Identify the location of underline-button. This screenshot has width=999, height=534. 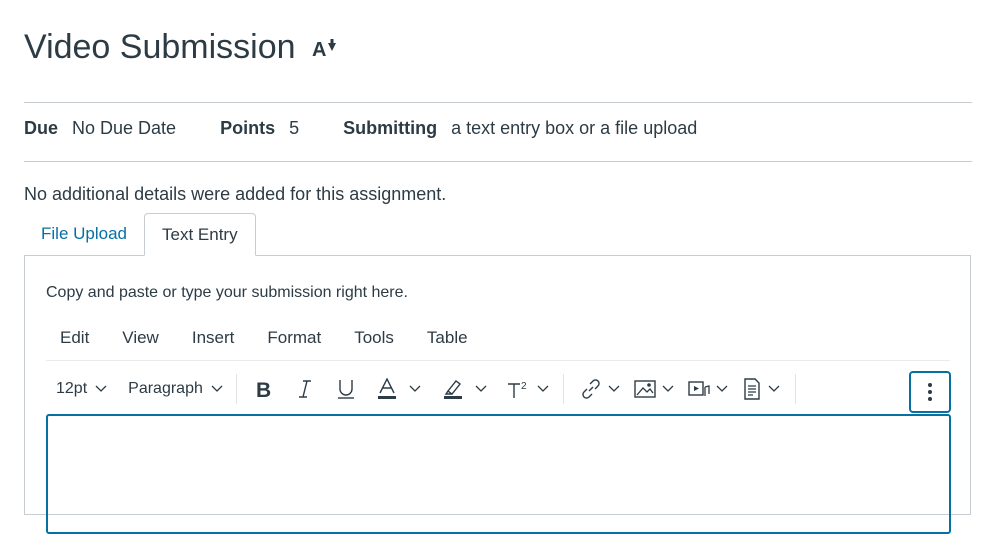
(346, 389).